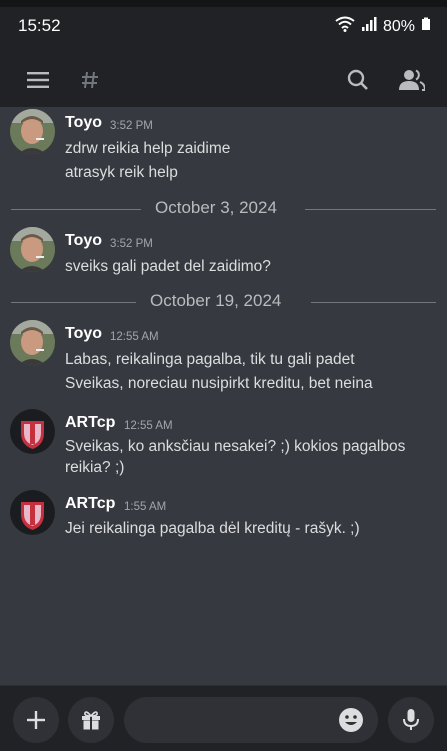  I want to click on gift-icon, so click(91, 720).